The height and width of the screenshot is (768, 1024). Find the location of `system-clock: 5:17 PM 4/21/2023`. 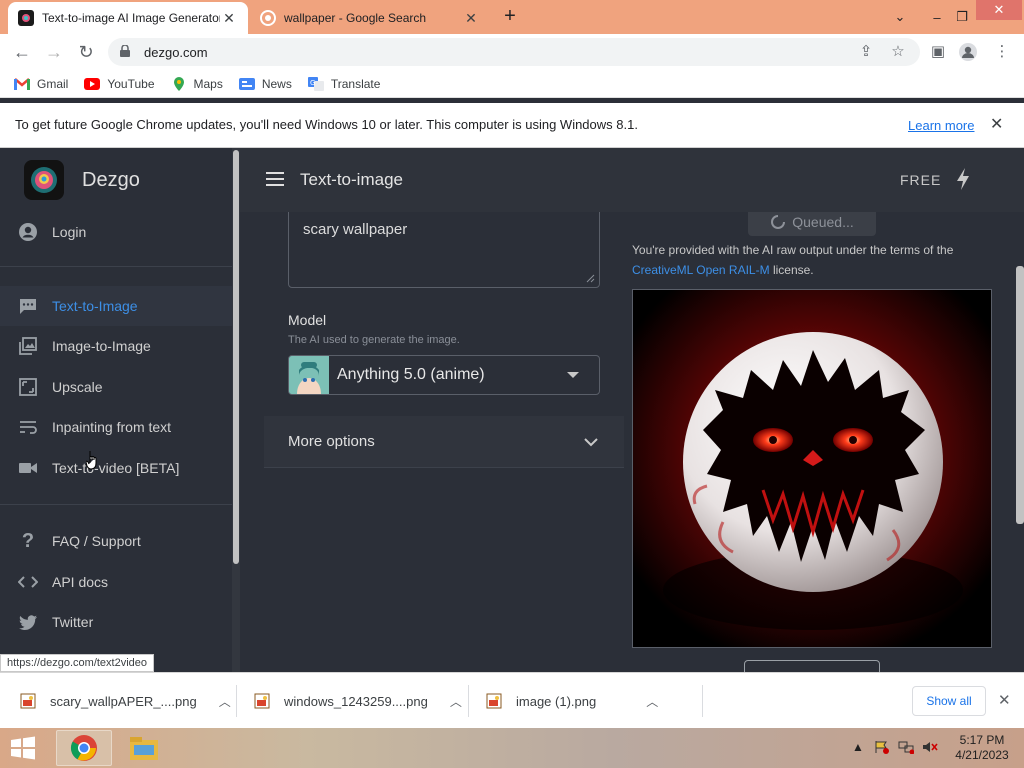

system-clock: 5:17 PM 4/21/2023 is located at coordinates (982, 748).